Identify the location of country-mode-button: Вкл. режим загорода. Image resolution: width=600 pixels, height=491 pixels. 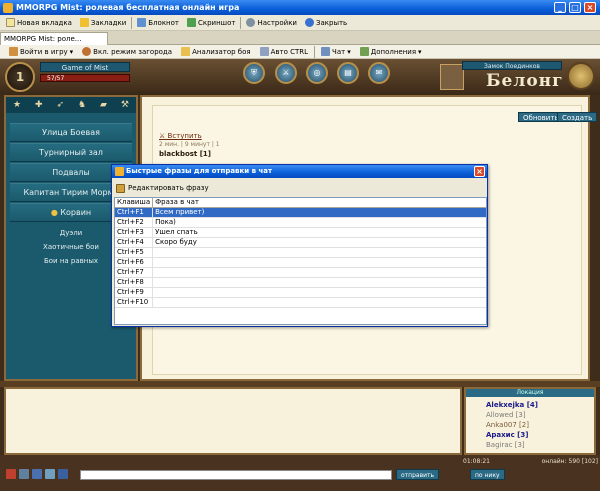
(127, 51).